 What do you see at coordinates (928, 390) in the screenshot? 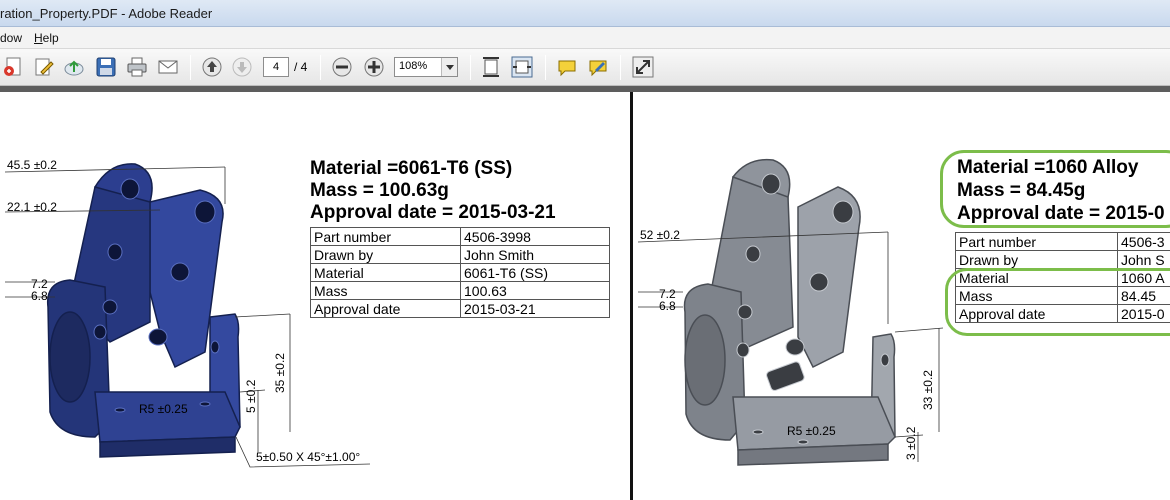
I see `dimension-label: 33 ±0.2` at bounding box center [928, 390].